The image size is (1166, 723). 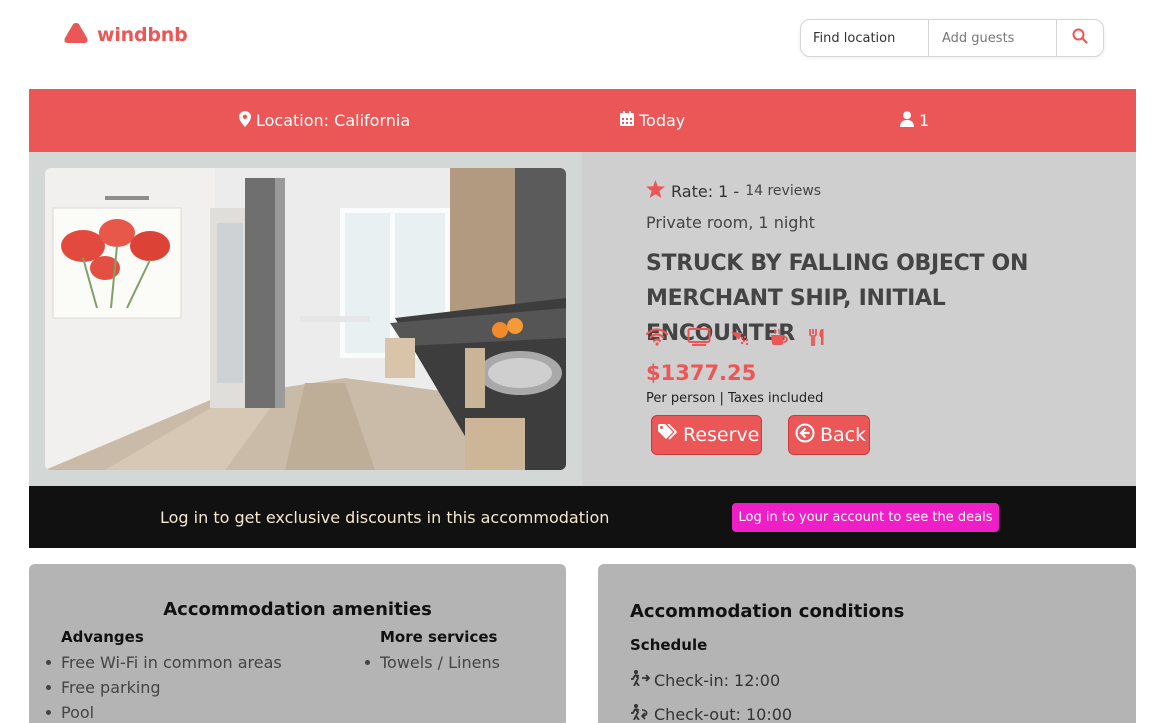 I want to click on amenity-icons, so click(x=735, y=339).